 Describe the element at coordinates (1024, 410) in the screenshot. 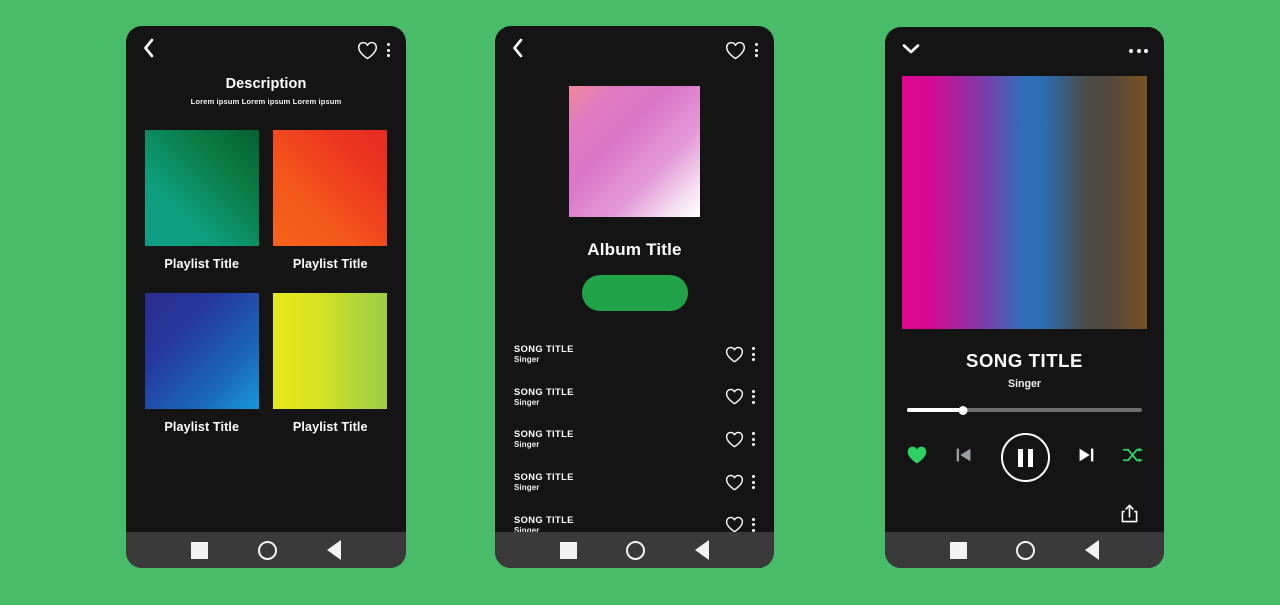

I see `progress-slider` at that location.